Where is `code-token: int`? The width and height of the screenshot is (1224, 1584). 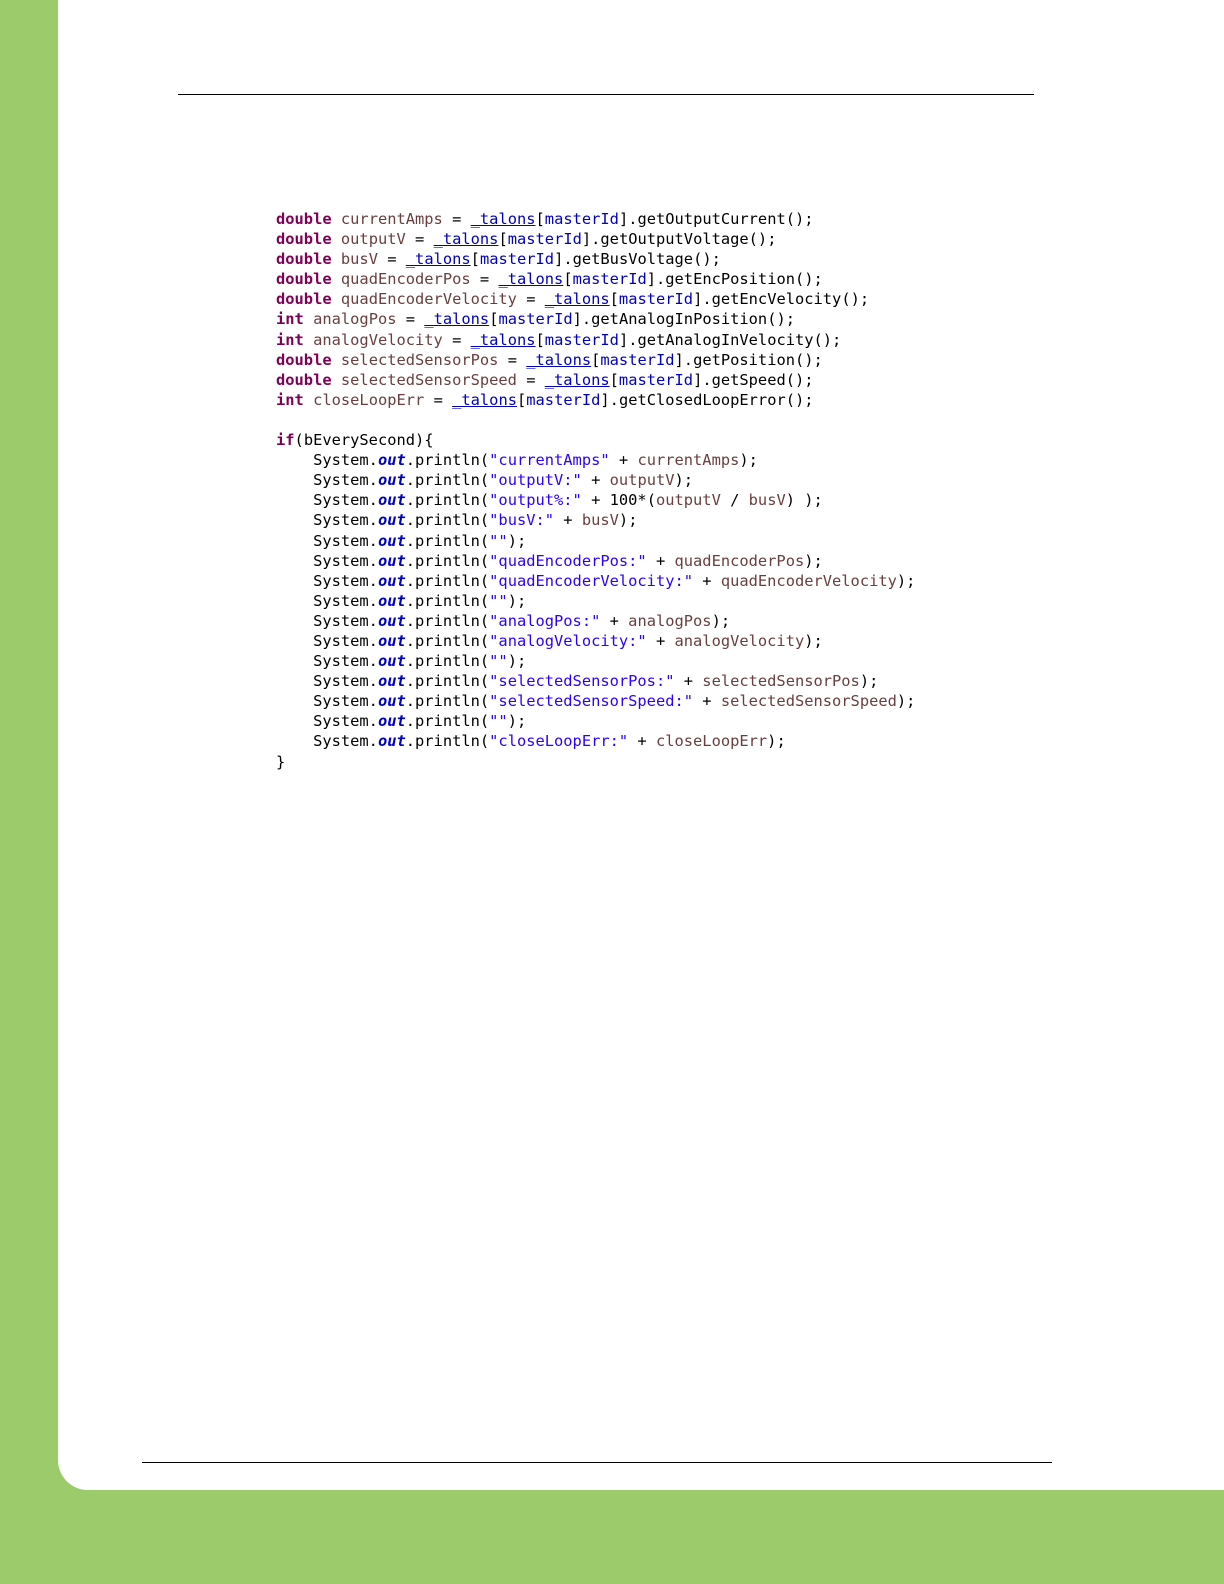 code-token: int is located at coordinates (290, 339).